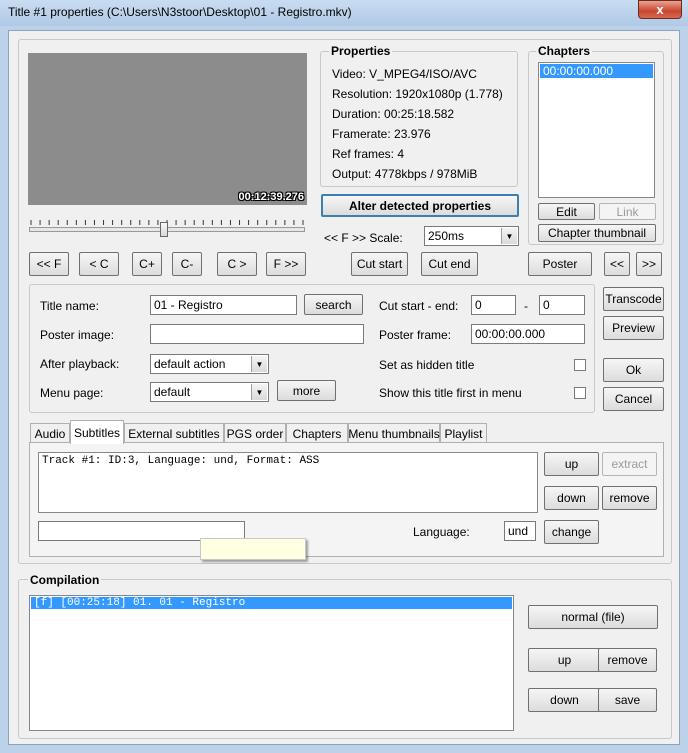 This screenshot has width=688, height=753. What do you see at coordinates (50, 433) in the screenshot?
I see `tab-audio: Audio` at bounding box center [50, 433].